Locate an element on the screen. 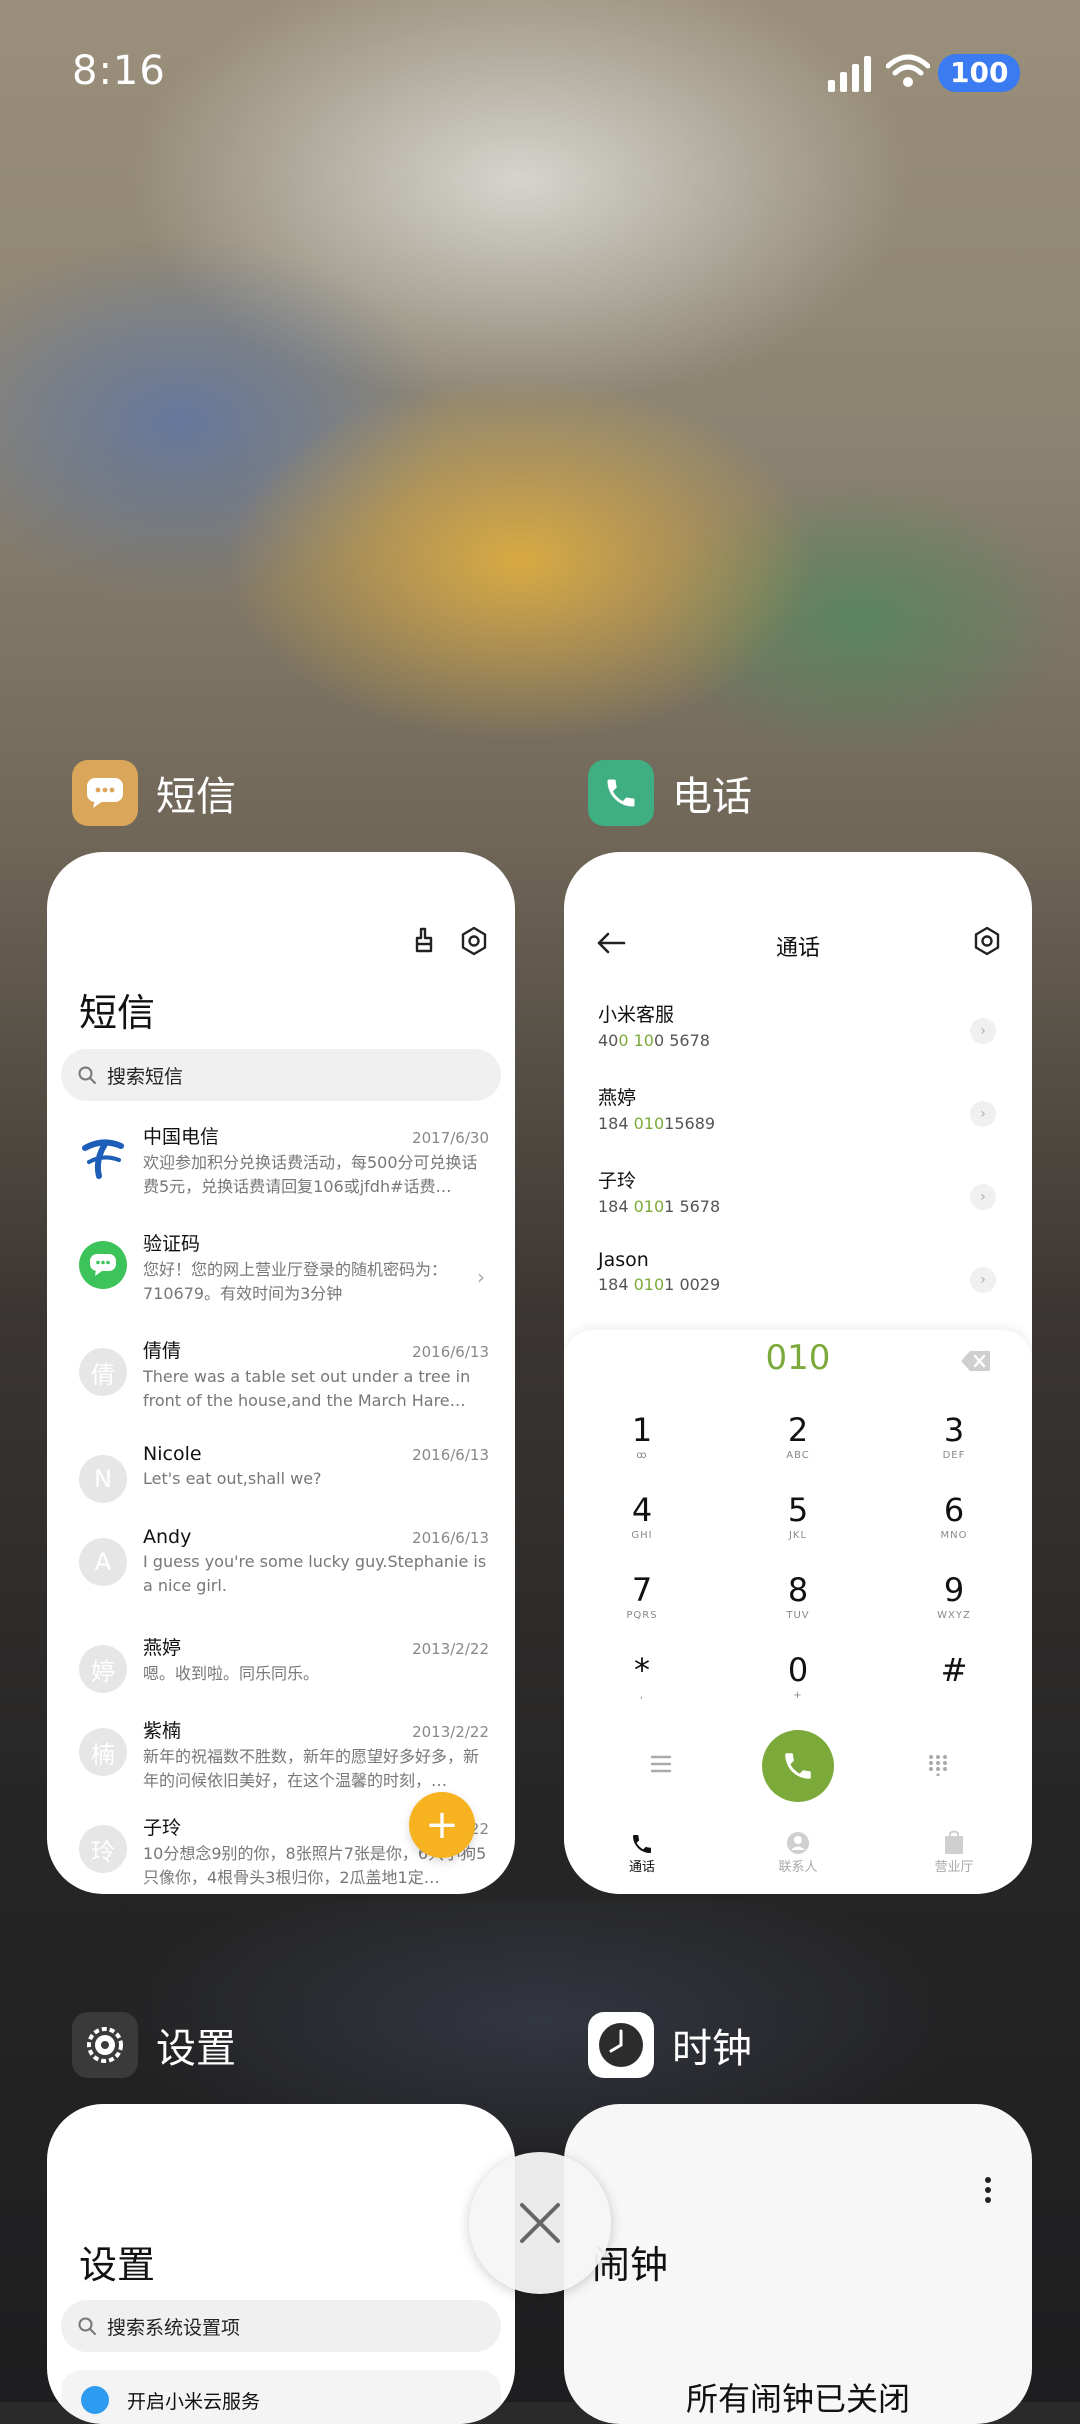  phone-app-icon is located at coordinates (621, 793).